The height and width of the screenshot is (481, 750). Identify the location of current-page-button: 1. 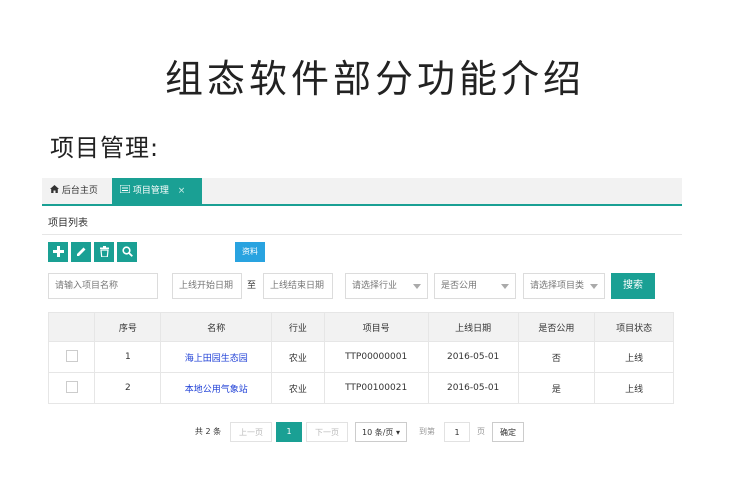
(289, 432).